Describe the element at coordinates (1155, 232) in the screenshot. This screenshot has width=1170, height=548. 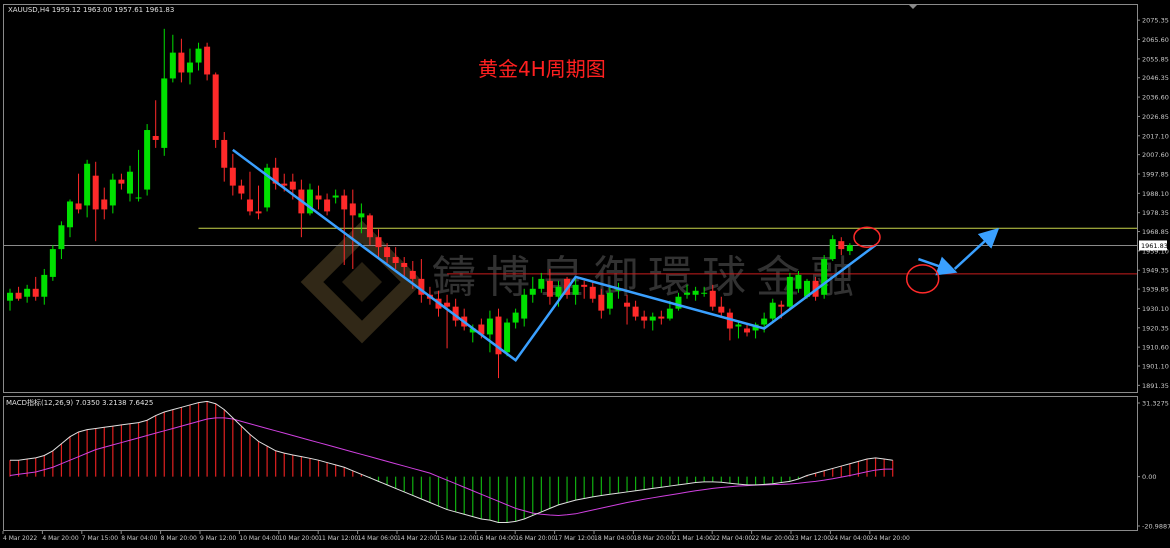
I see `price-tick-label: 1968.85` at that location.